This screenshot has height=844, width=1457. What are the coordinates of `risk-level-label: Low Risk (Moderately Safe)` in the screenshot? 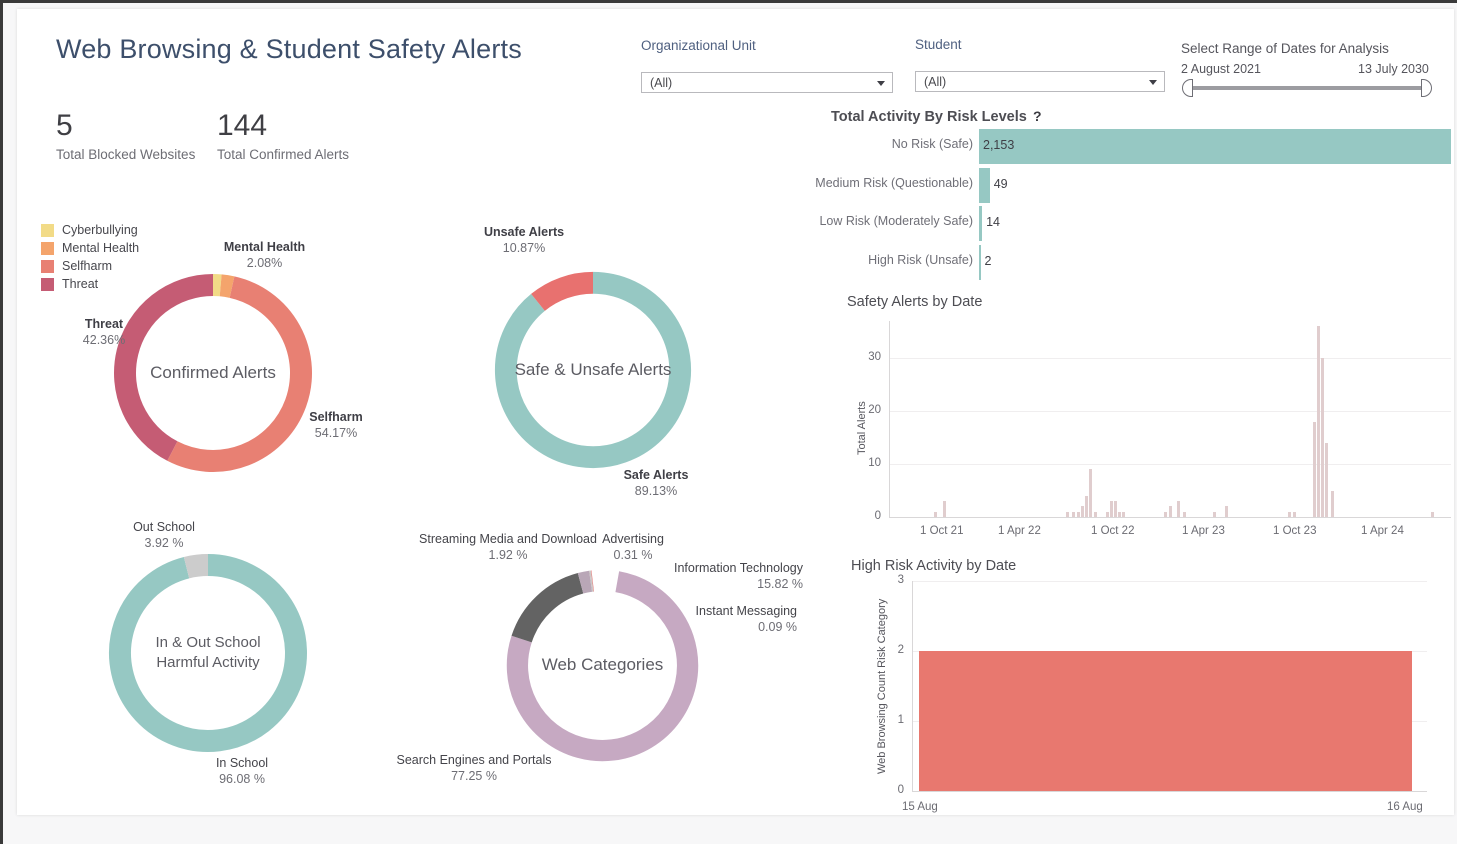 It's located at (896, 221).